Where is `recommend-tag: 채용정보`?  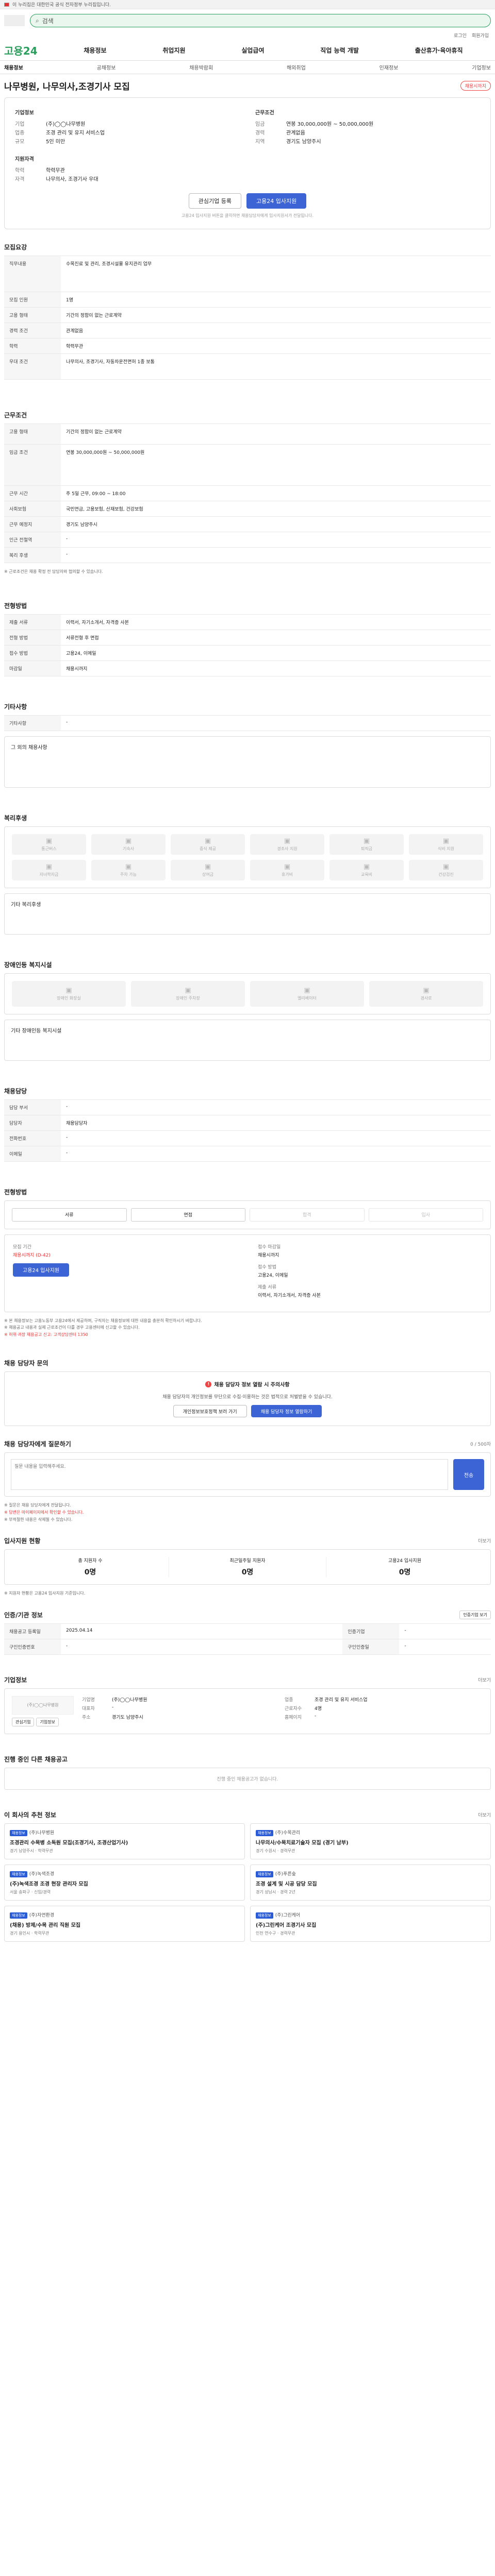
recommend-tag: 채용정보 is located at coordinates (19, 1832).